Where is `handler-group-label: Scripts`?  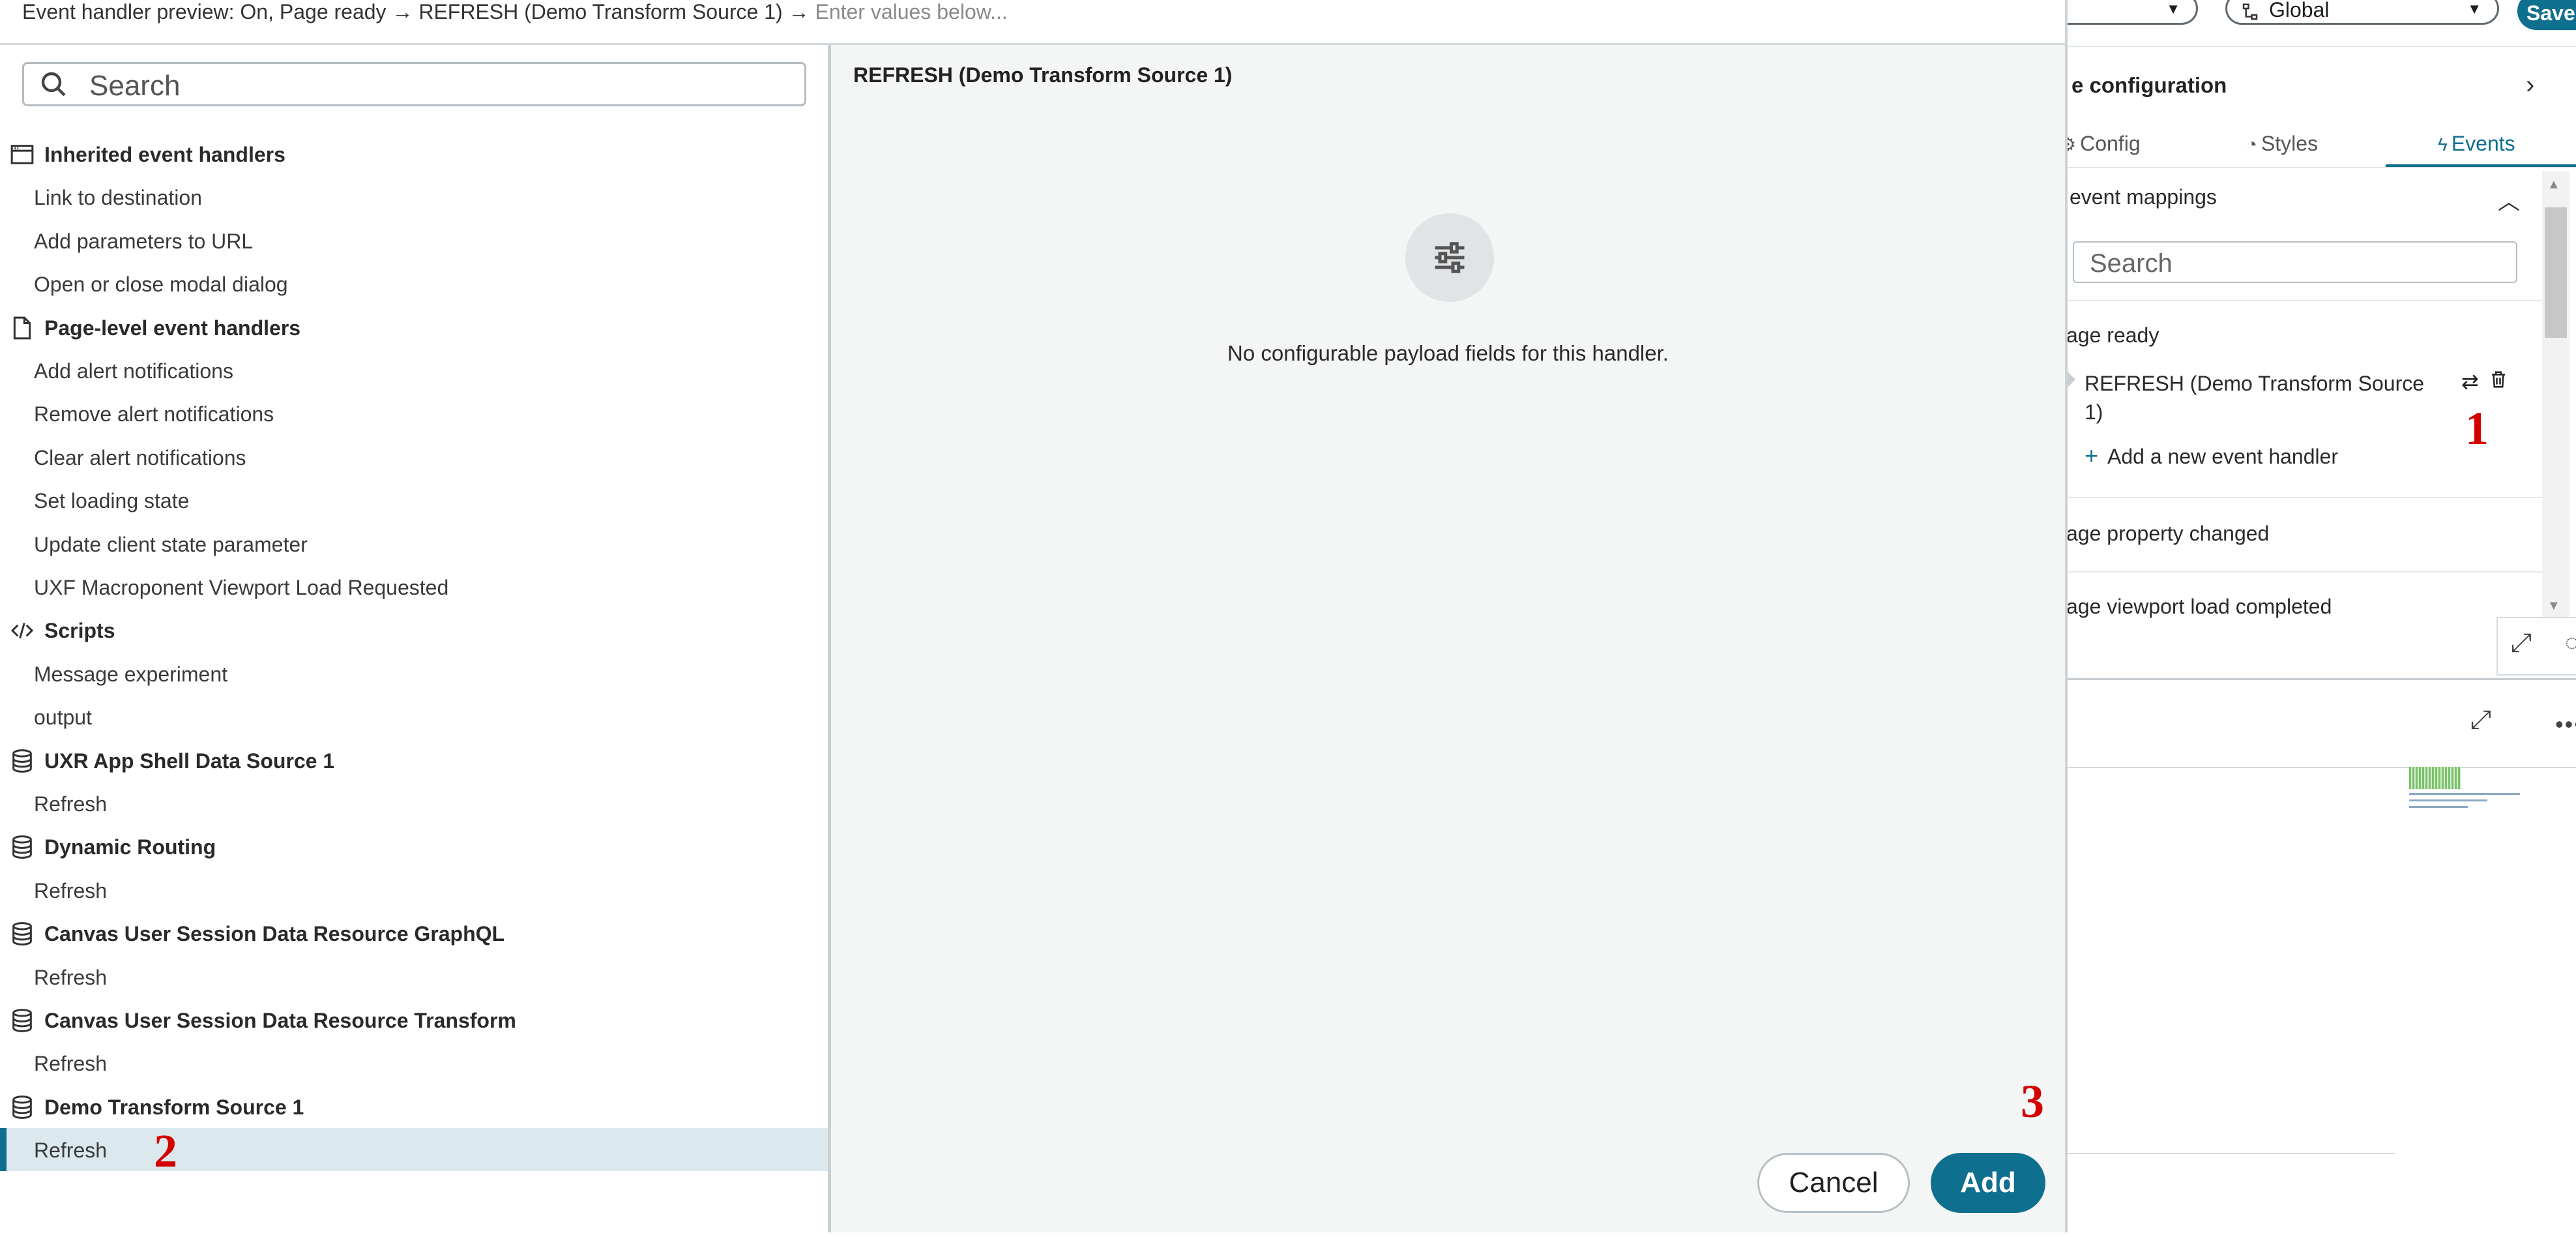 handler-group-label: Scripts is located at coordinates (79, 631).